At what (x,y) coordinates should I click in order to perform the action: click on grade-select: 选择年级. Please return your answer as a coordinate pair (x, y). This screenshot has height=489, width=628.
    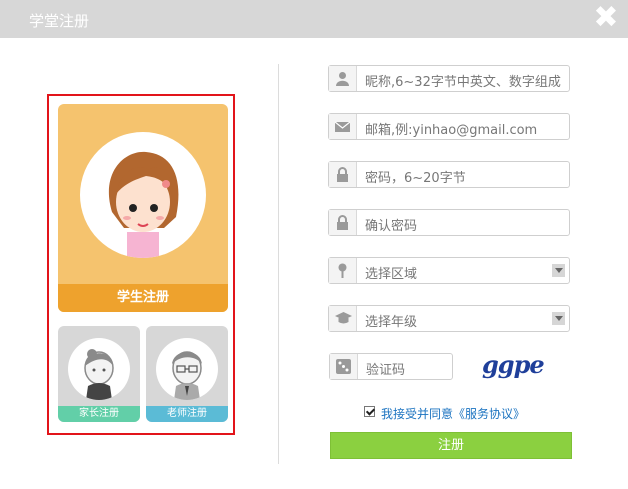
    Looking at the image, I should click on (449, 318).